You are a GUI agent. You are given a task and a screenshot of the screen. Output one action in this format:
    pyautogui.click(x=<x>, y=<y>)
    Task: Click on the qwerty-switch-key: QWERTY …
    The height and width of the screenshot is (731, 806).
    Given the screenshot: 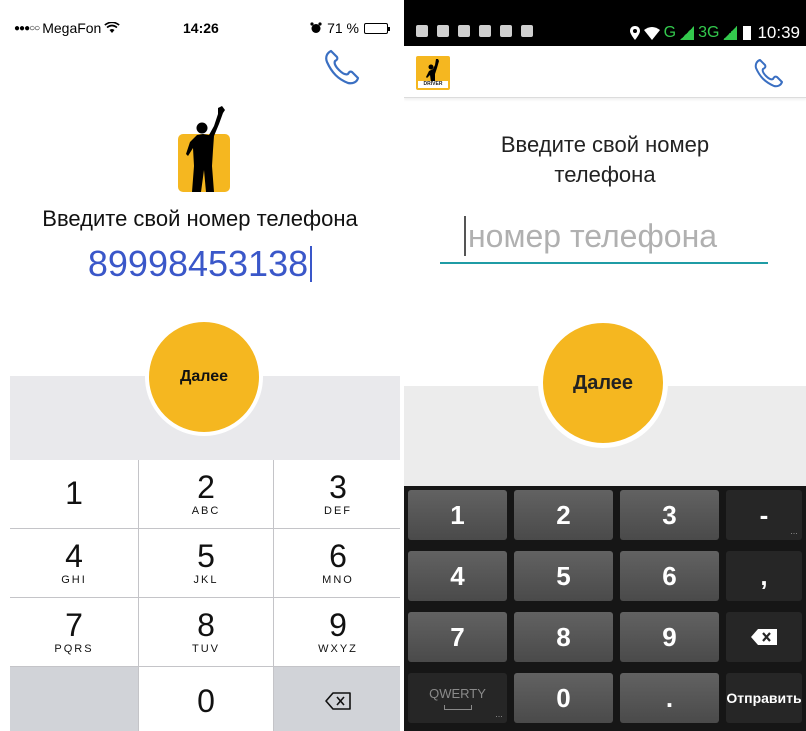 What is the action you would take?
    pyautogui.click(x=457, y=698)
    